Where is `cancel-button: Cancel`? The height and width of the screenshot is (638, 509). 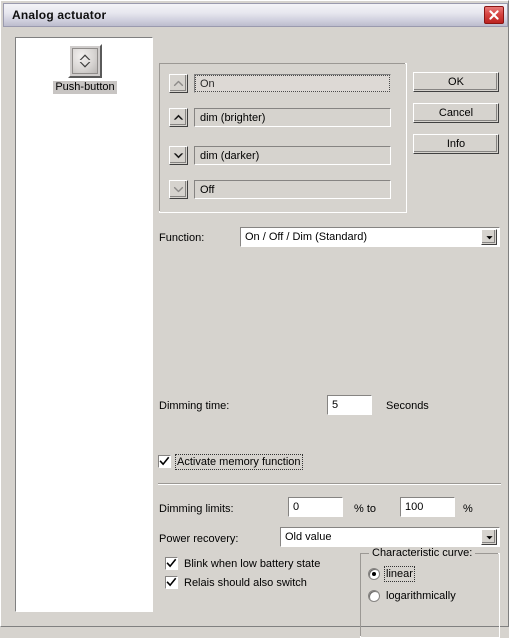
cancel-button: Cancel is located at coordinates (456, 113).